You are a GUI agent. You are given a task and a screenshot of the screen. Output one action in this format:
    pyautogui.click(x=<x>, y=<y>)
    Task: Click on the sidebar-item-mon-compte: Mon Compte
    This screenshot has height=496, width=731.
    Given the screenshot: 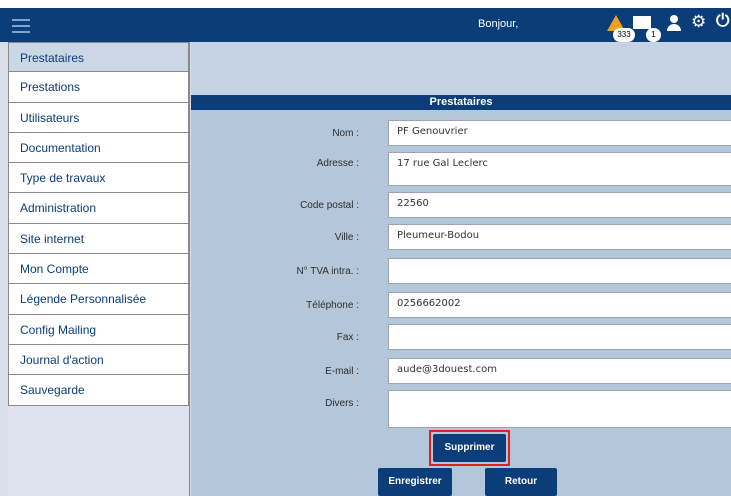 What is the action you would take?
    pyautogui.click(x=98, y=269)
    